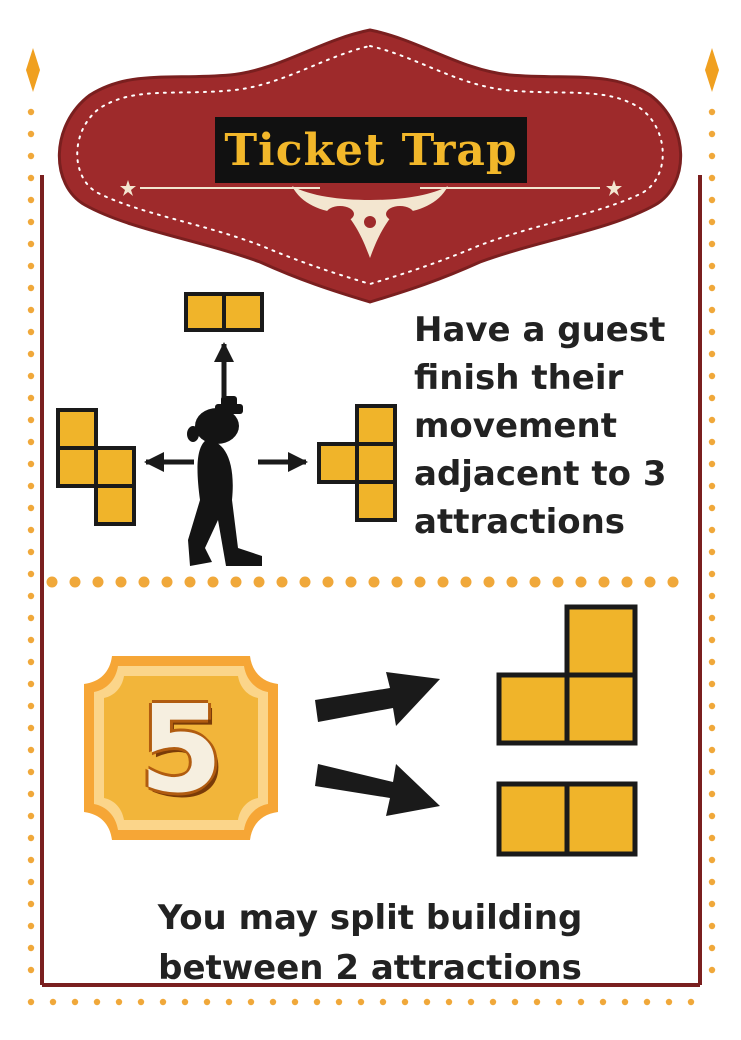 This screenshot has width=741, height=1040. I want to click on goal-line: finish their, so click(519, 378).